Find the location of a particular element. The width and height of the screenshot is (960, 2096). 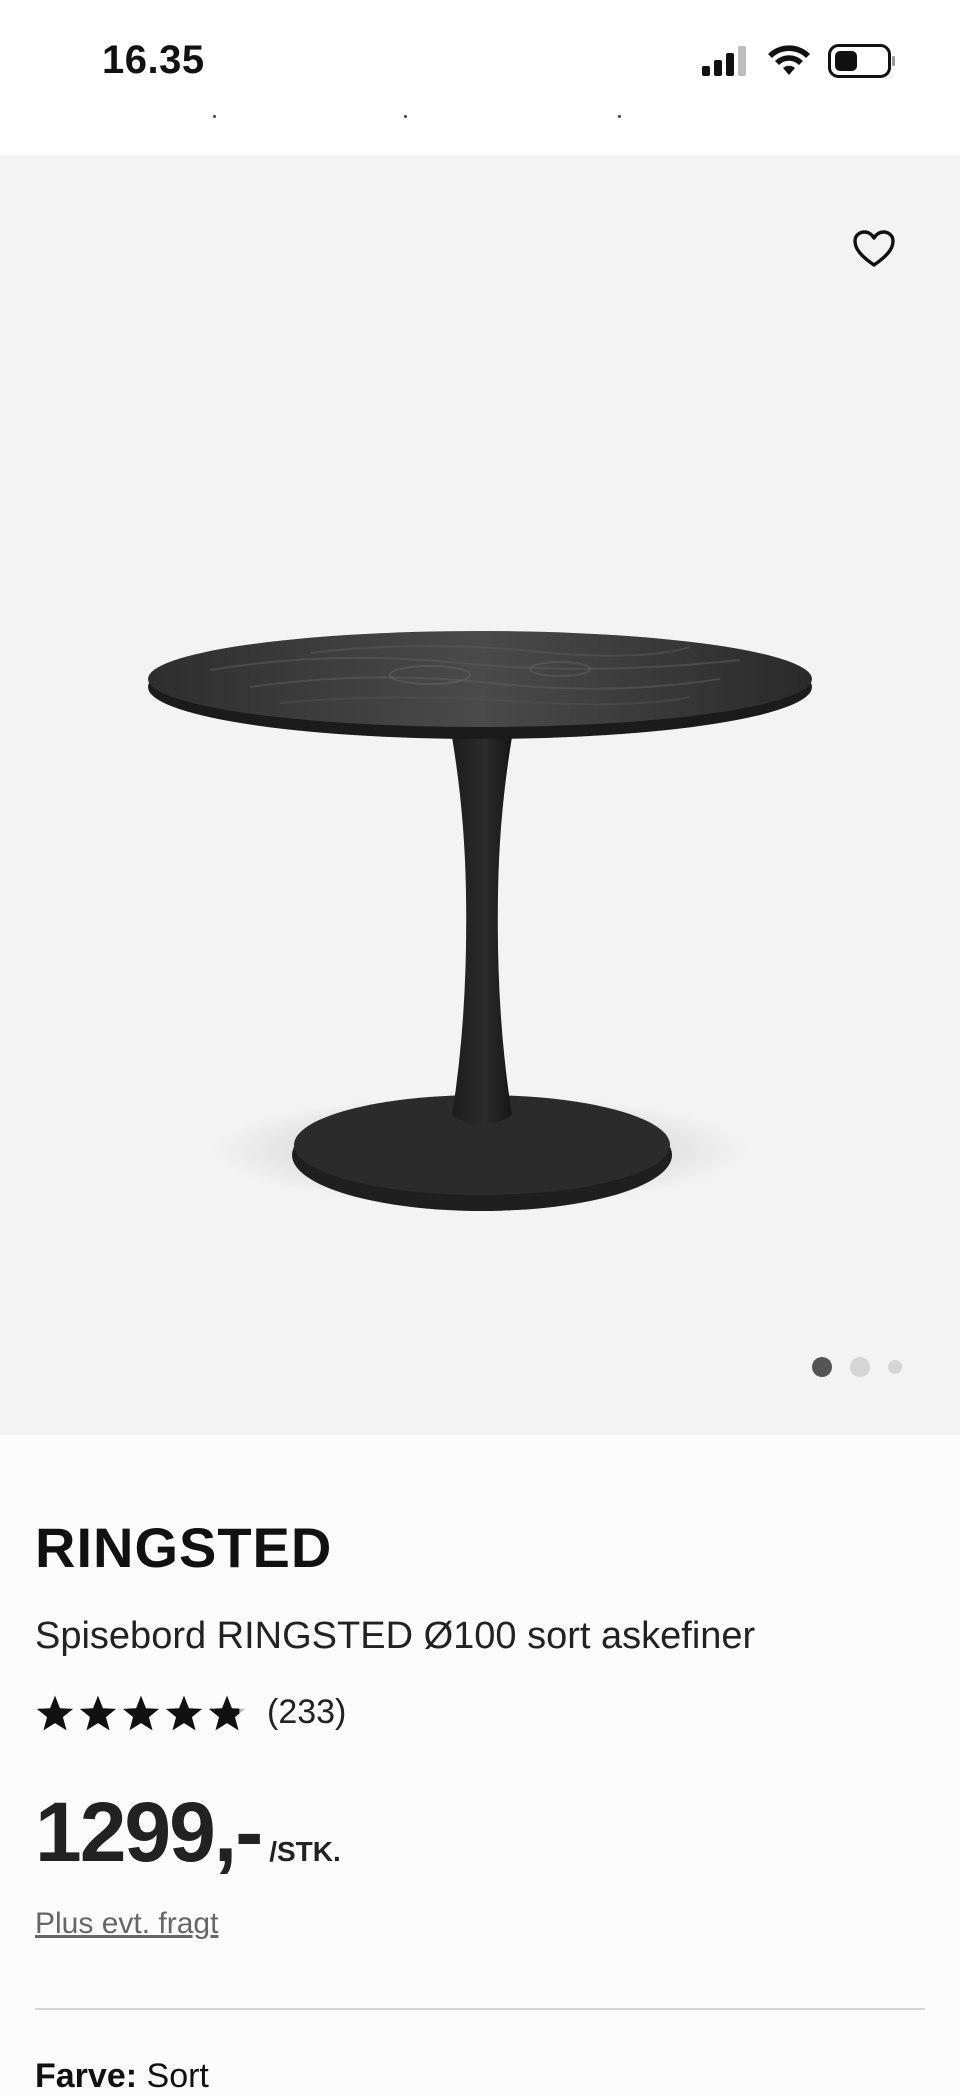

price-unit: /STK. is located at coordinates (305, 1851).